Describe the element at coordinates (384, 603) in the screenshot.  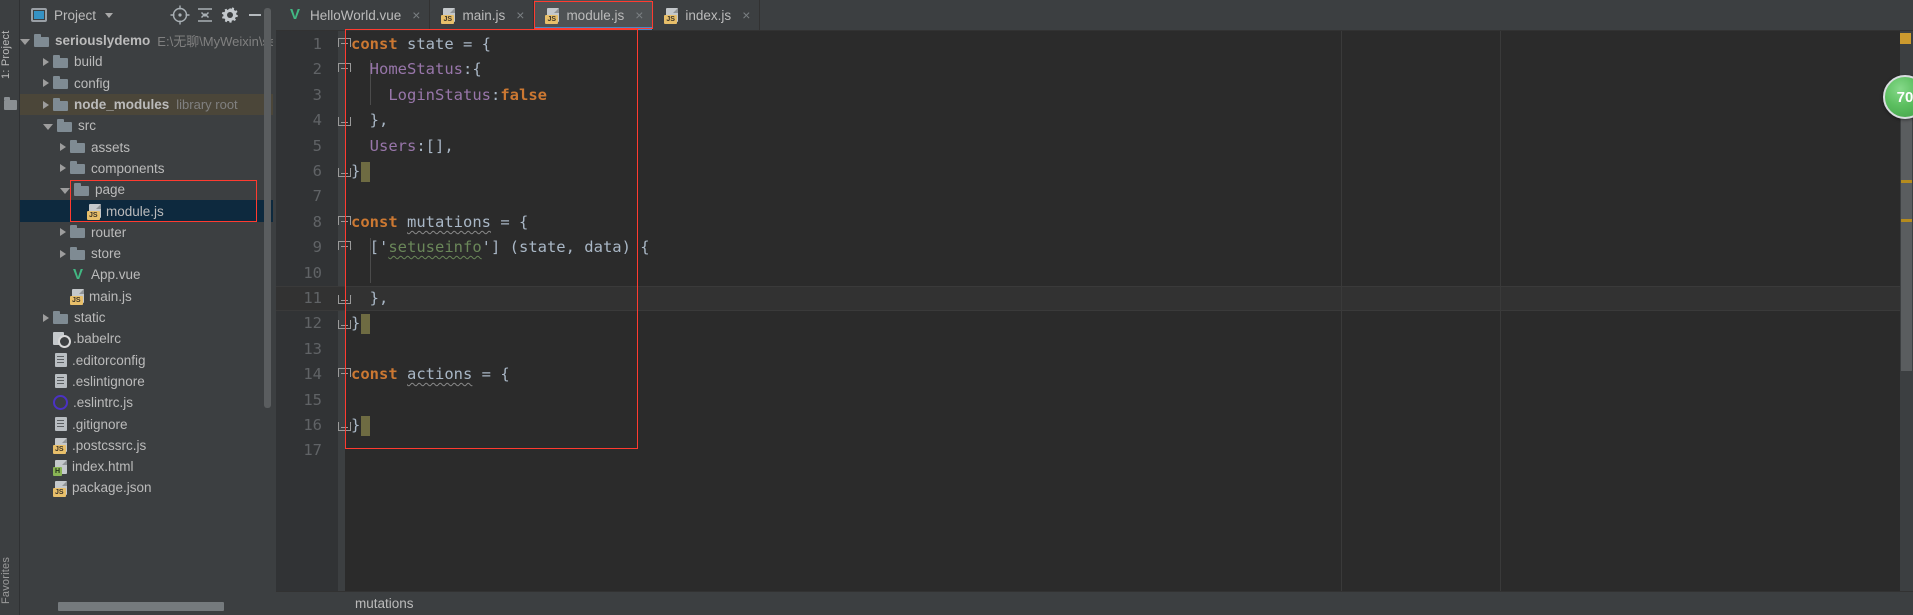
I see `breadcrumb-item-mutations: mutations` at that location.